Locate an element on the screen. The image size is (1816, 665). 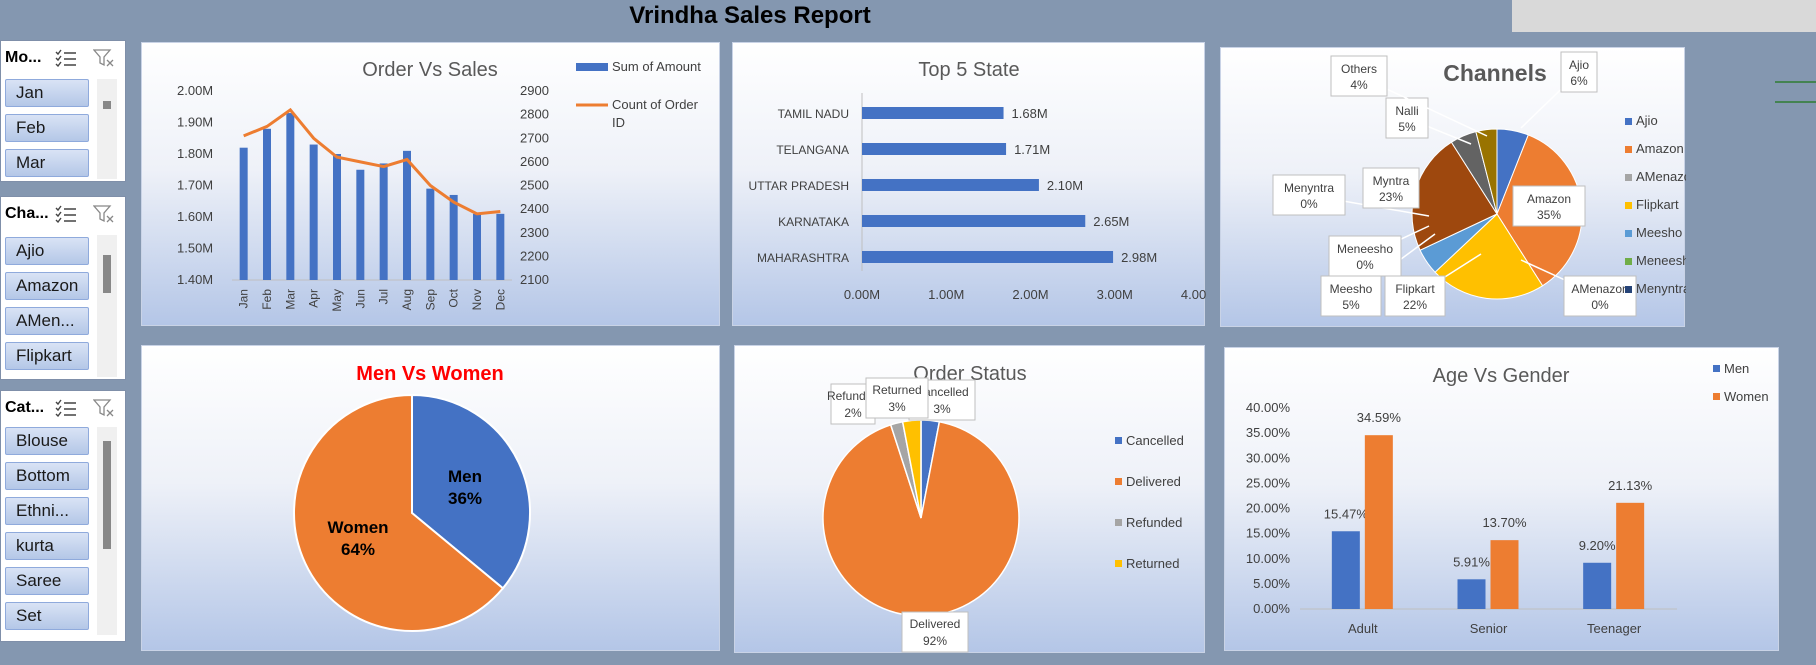
chart-title: Order Vs Sales is located at coordinates (430, 70).